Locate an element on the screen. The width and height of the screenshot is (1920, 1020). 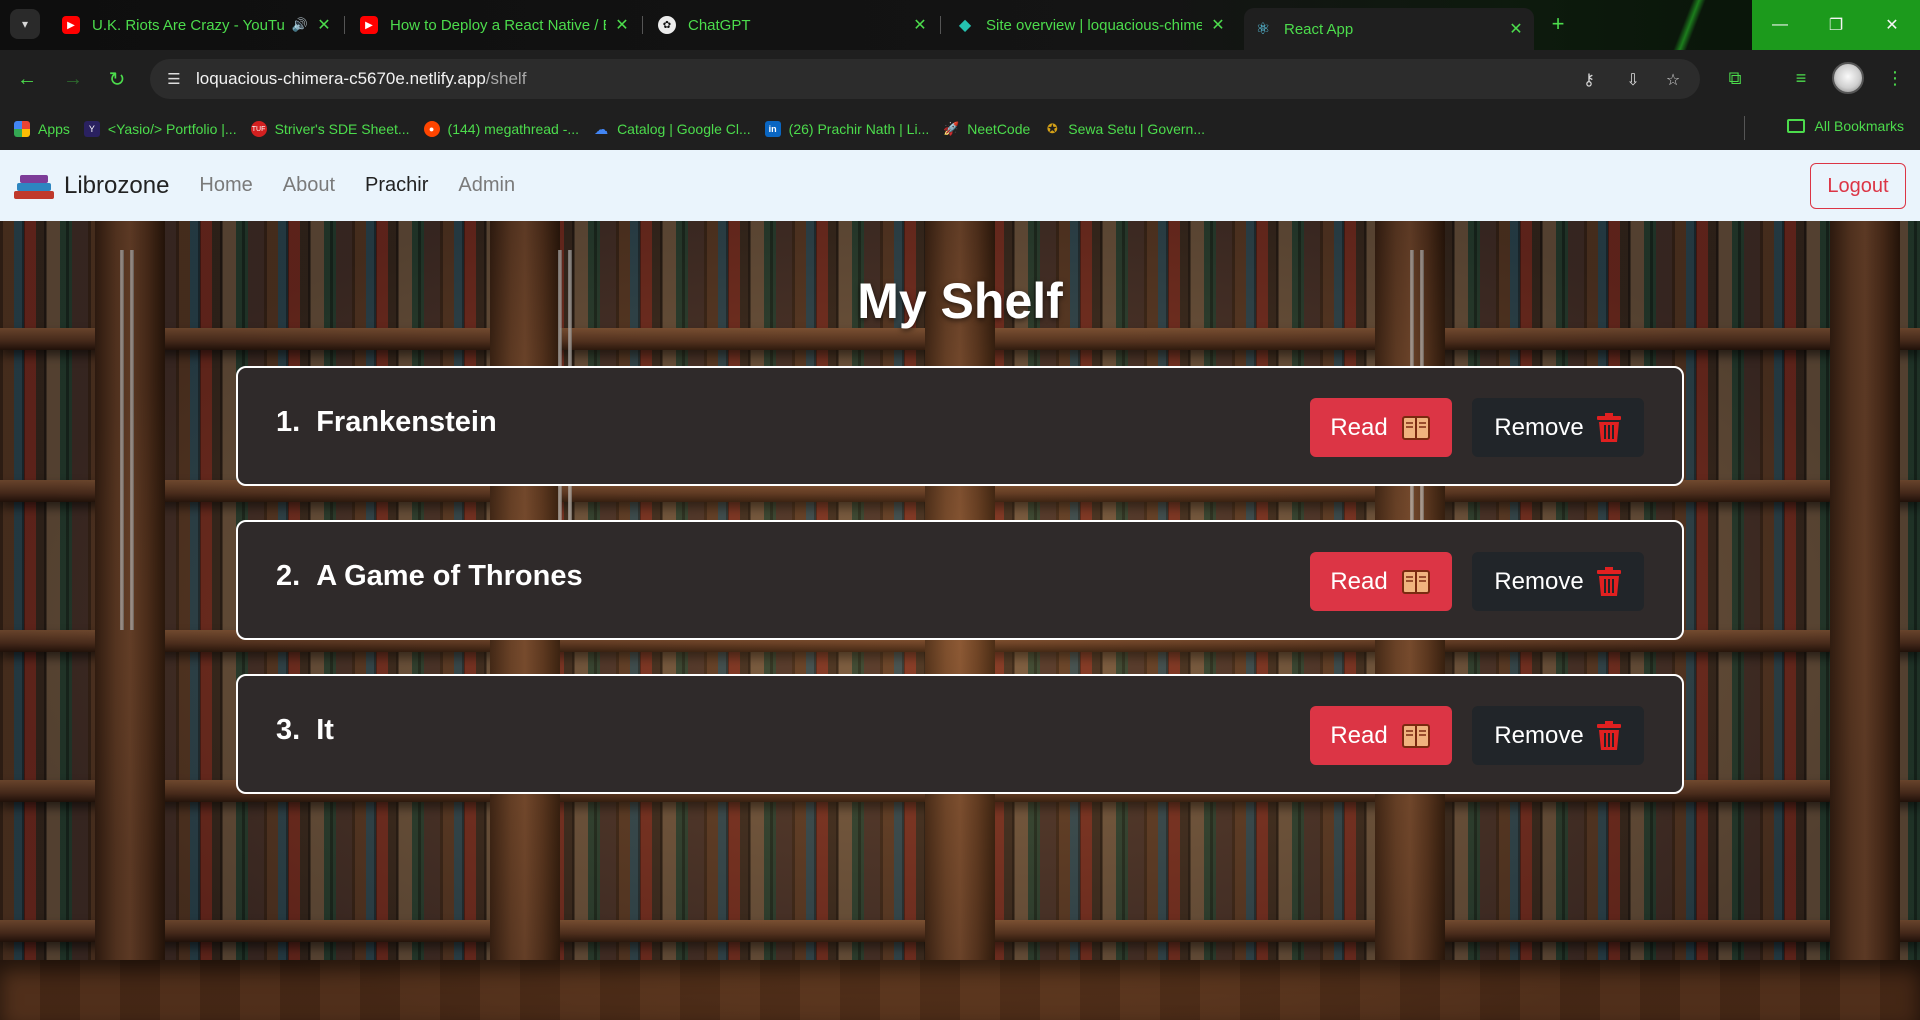
book-number: 2. is located at coordinates (288, 576).